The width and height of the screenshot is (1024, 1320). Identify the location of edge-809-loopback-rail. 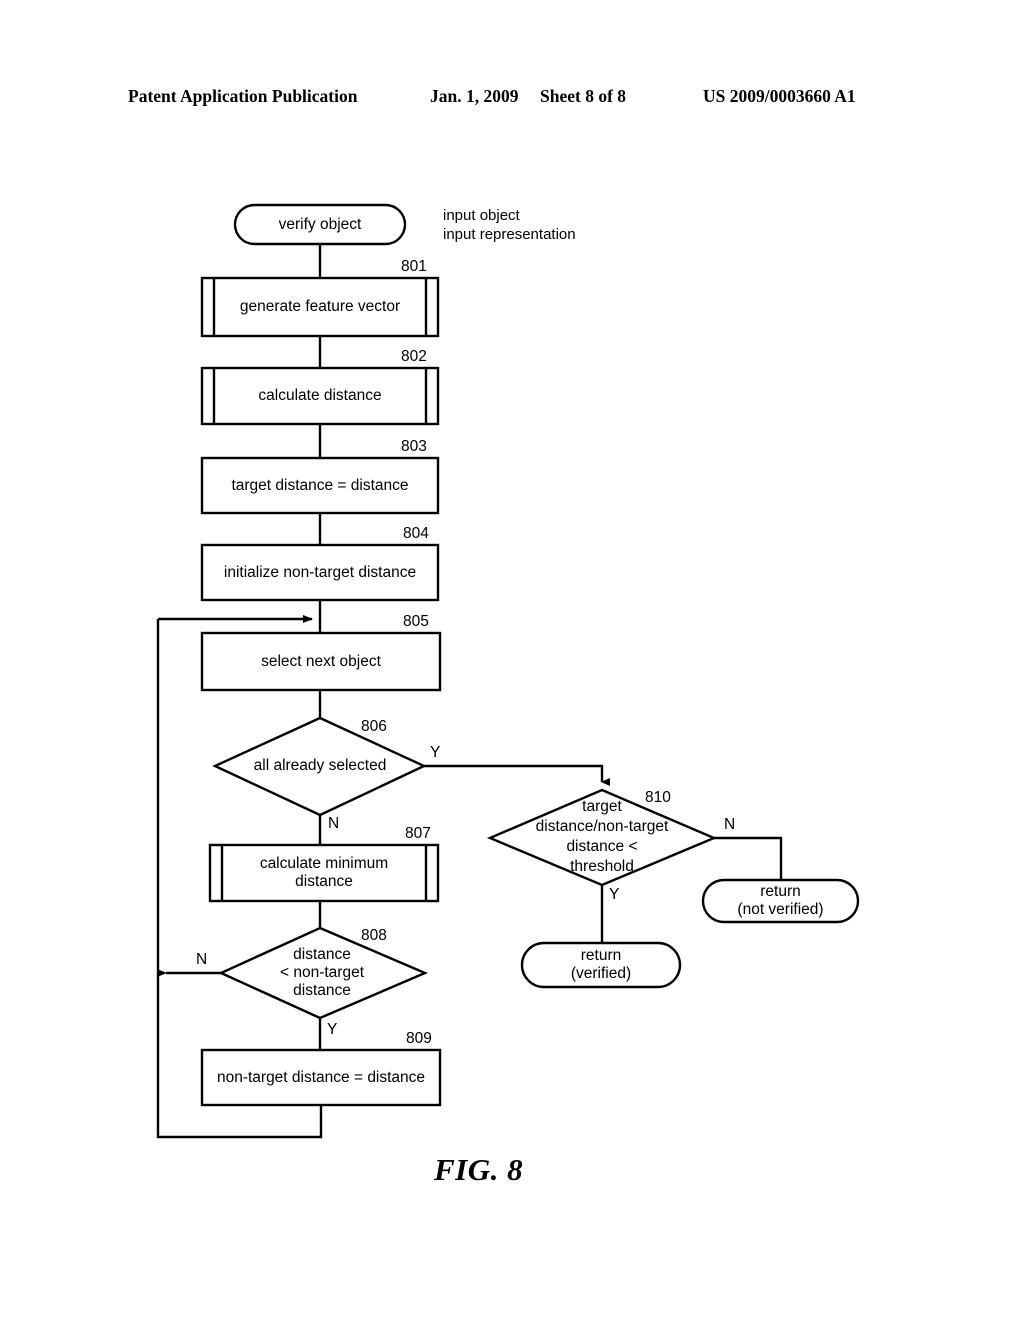
(239, 879).